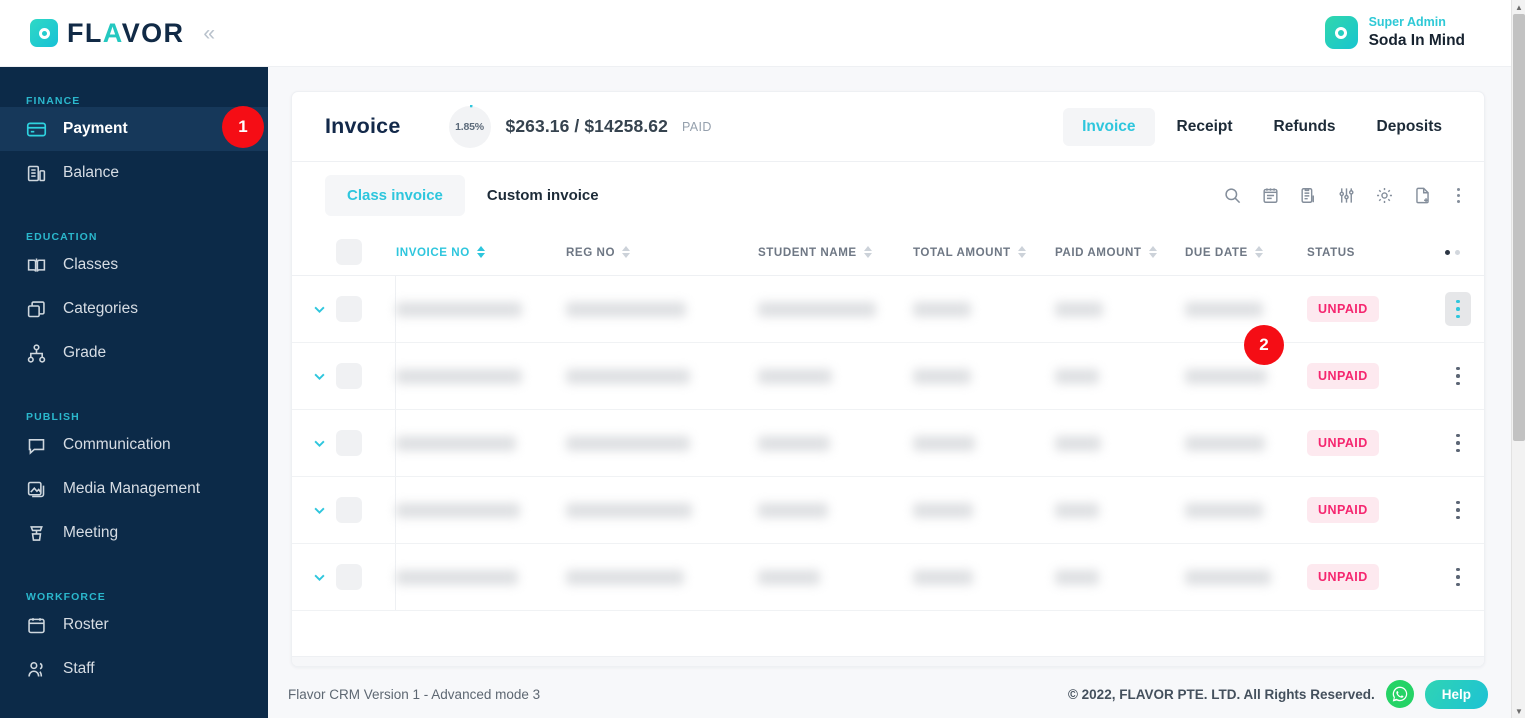  What do you see at coordinates (36, 446) in the screenshot?
I see `chat-bubble-icon` at bounding box center [36, 446].